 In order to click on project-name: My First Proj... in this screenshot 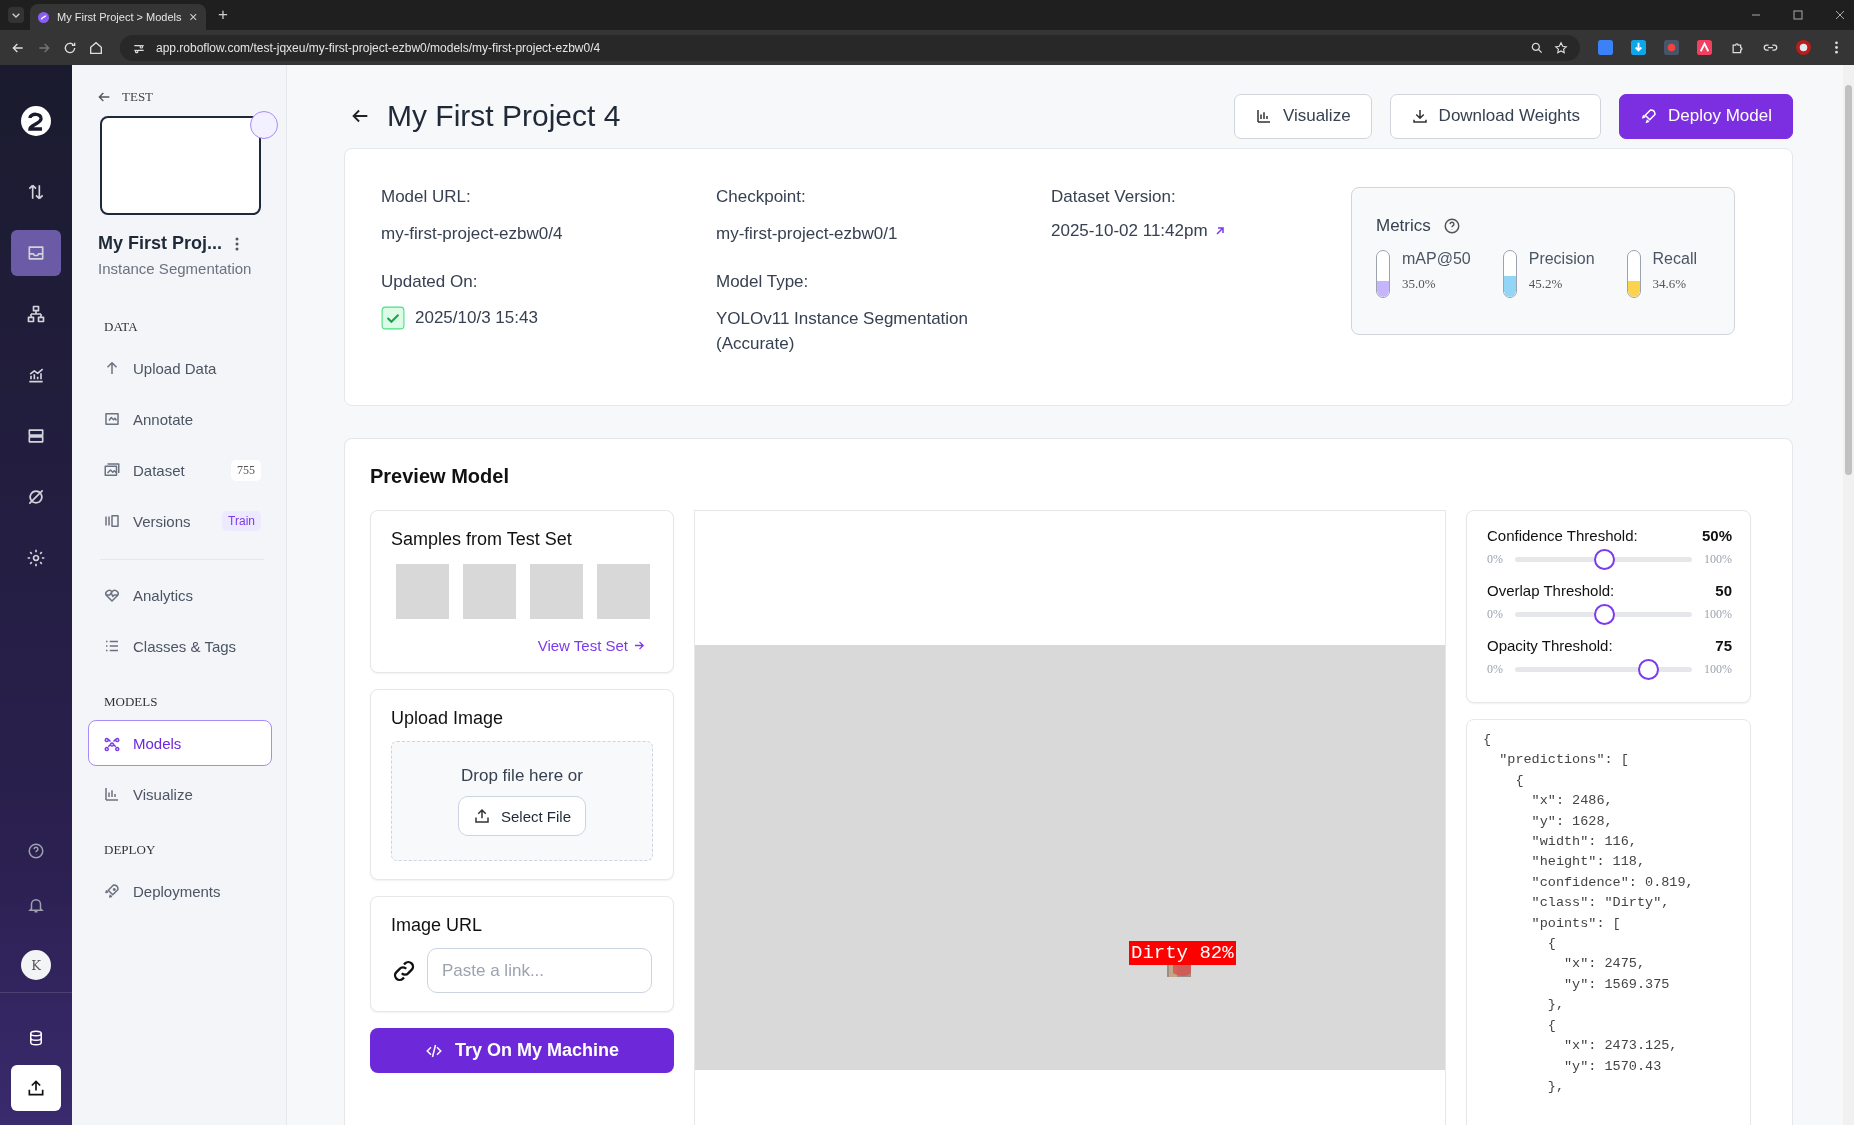, I will do `click(160, 243)`.